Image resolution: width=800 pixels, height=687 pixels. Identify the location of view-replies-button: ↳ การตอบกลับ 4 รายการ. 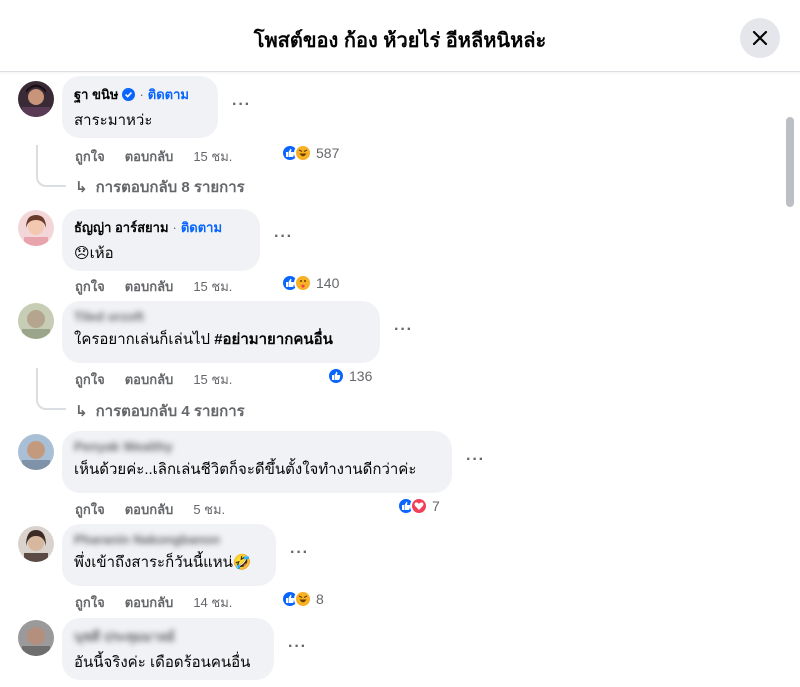
(160, 411).